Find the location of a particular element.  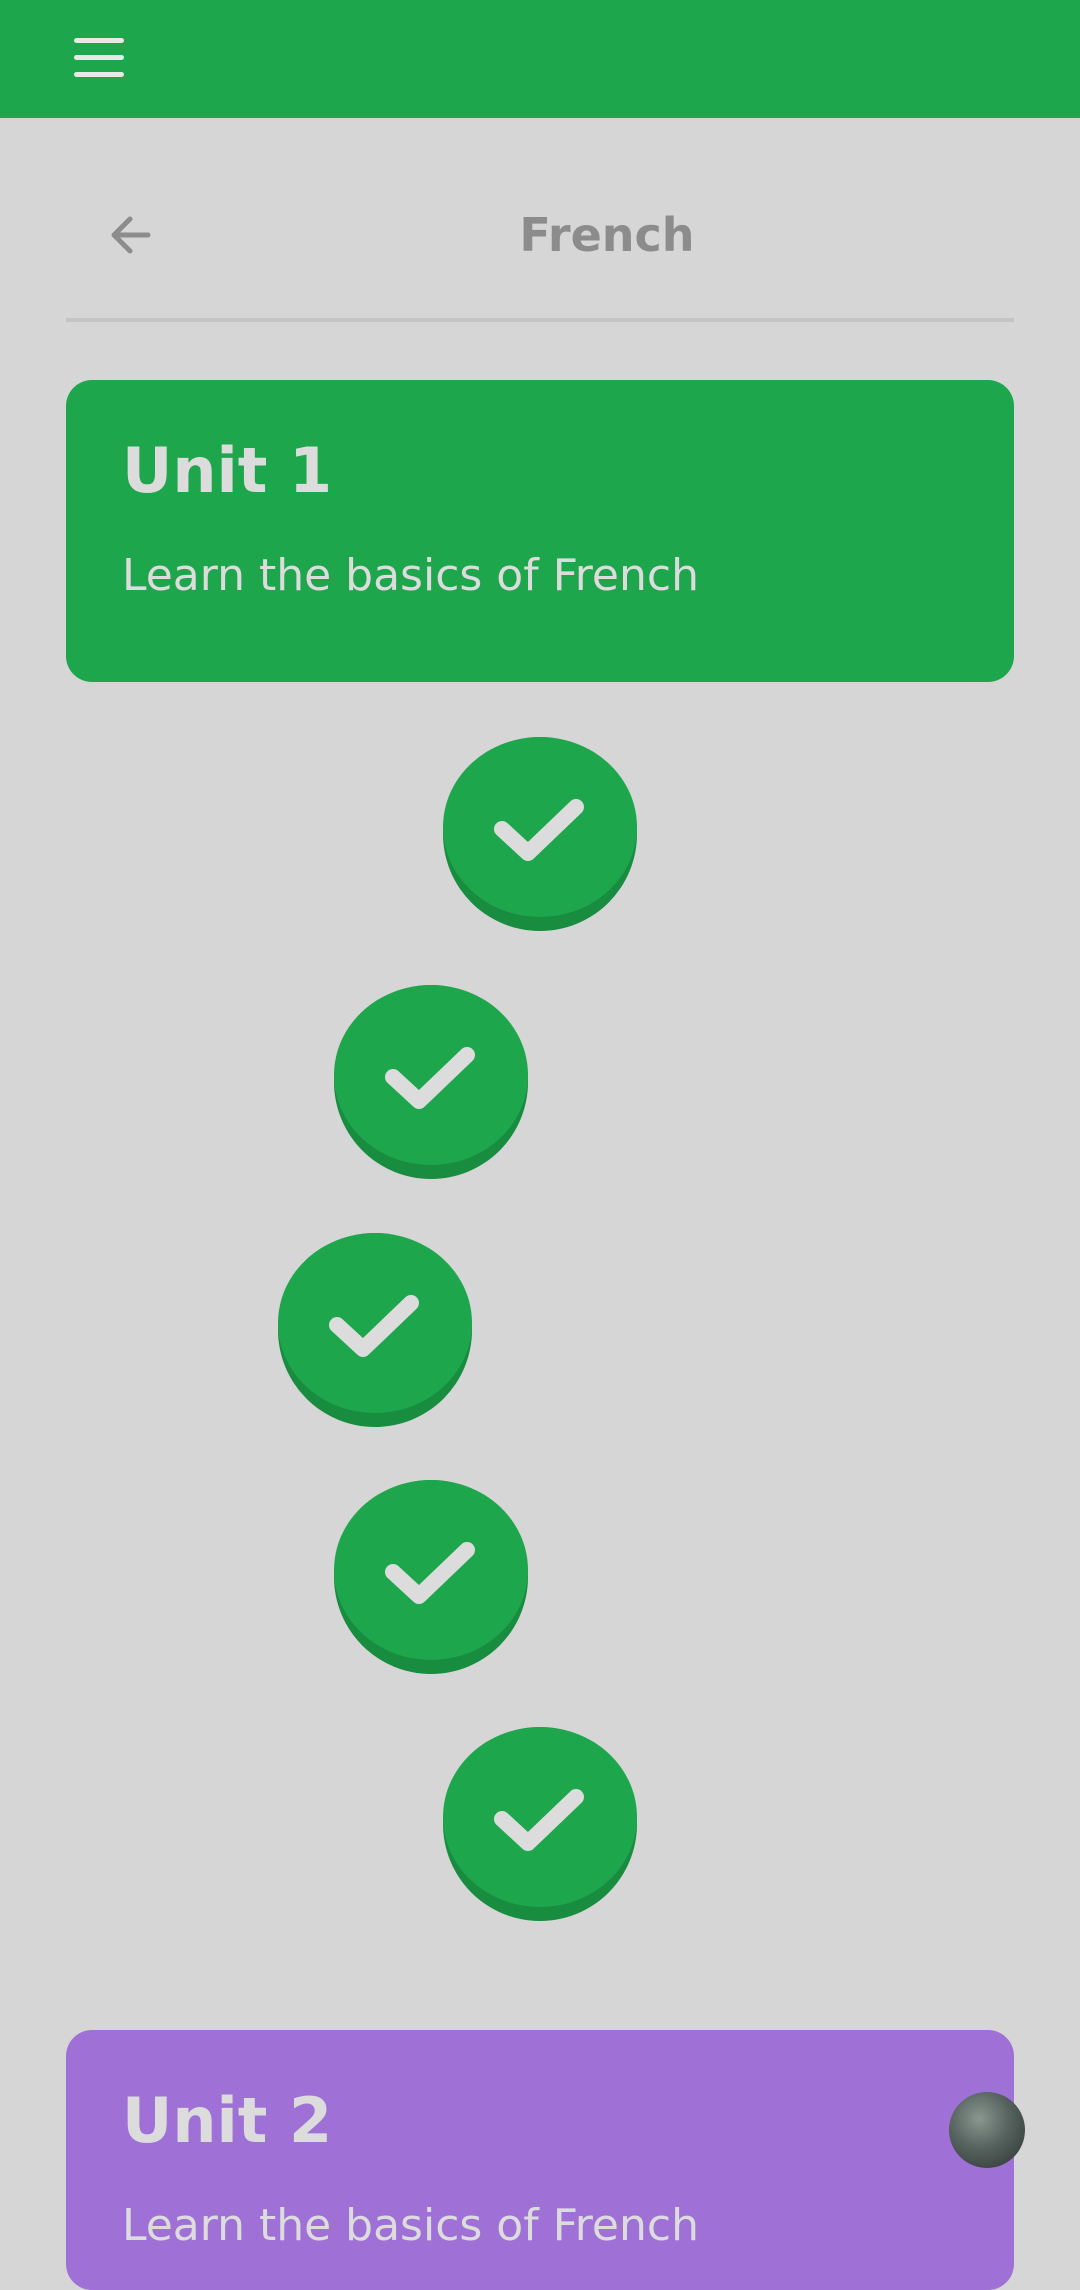

header-divider is located at coordinates (540, 320).